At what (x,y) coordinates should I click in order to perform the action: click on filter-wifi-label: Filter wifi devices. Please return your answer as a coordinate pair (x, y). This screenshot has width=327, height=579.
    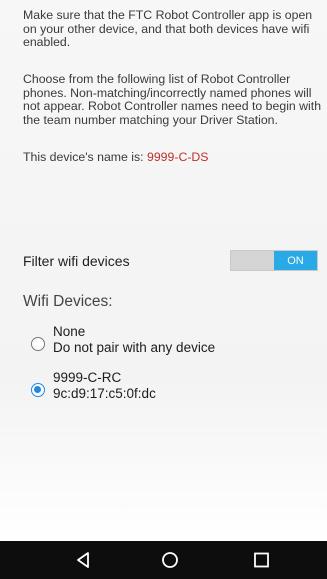
    Looking at the image, I should click on (76, 261).